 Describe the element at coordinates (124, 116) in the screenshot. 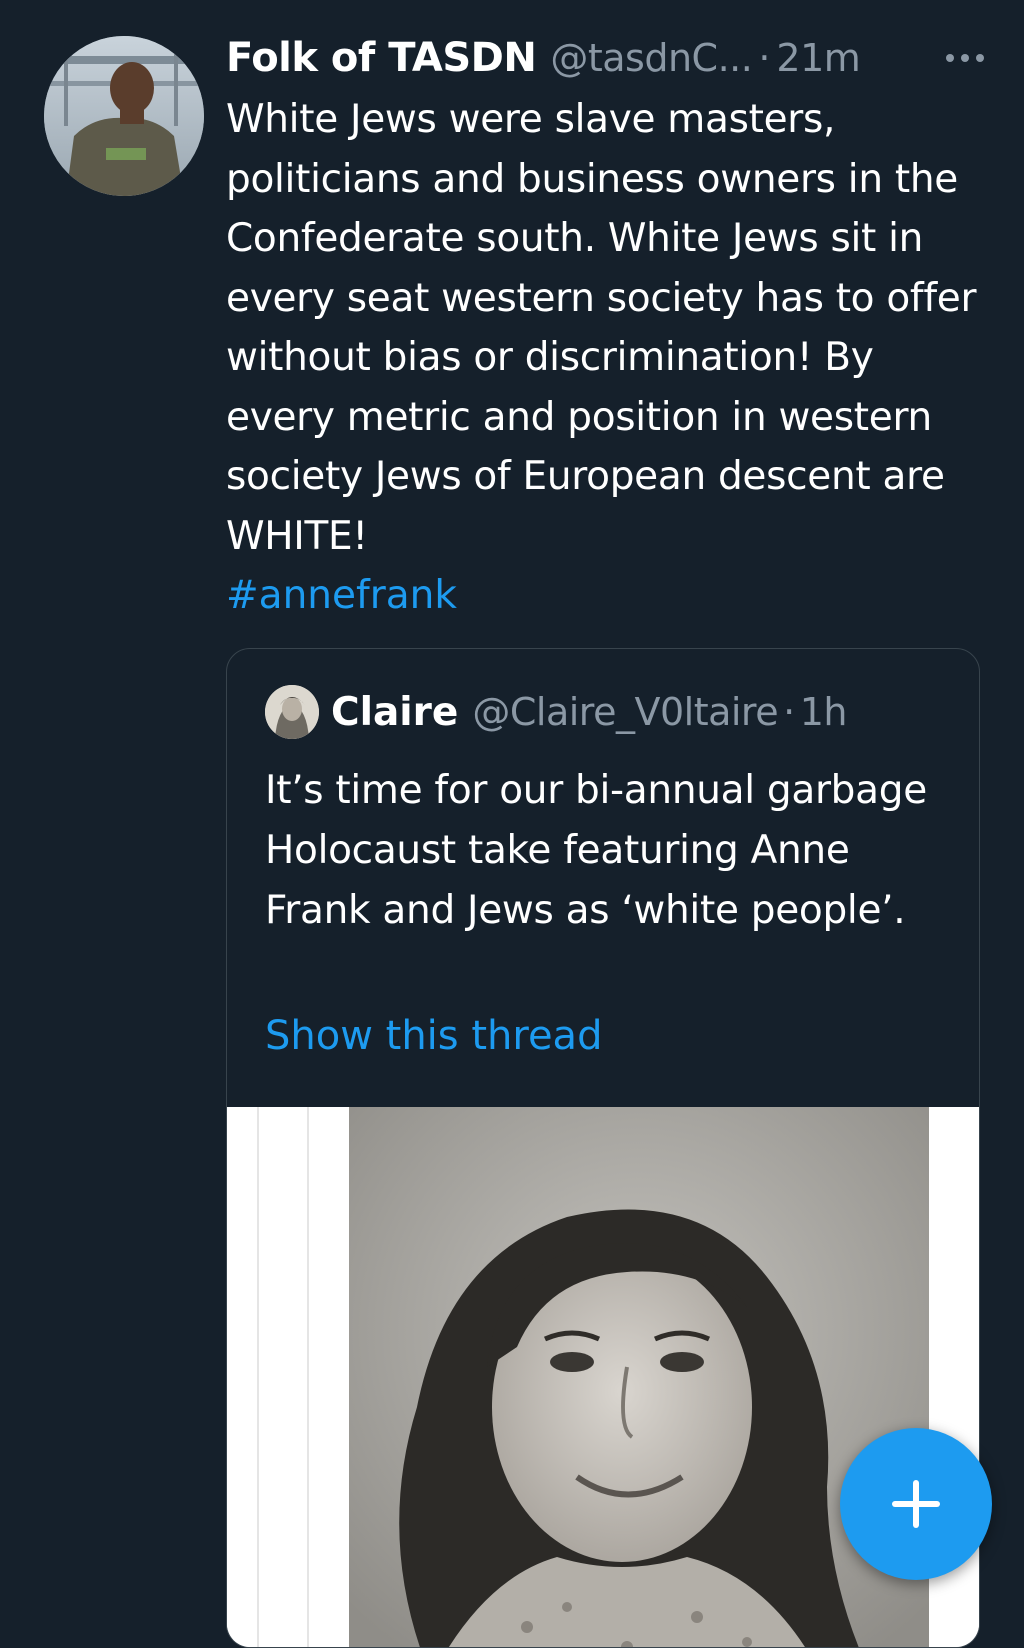

I see `author-avatar` at that location.